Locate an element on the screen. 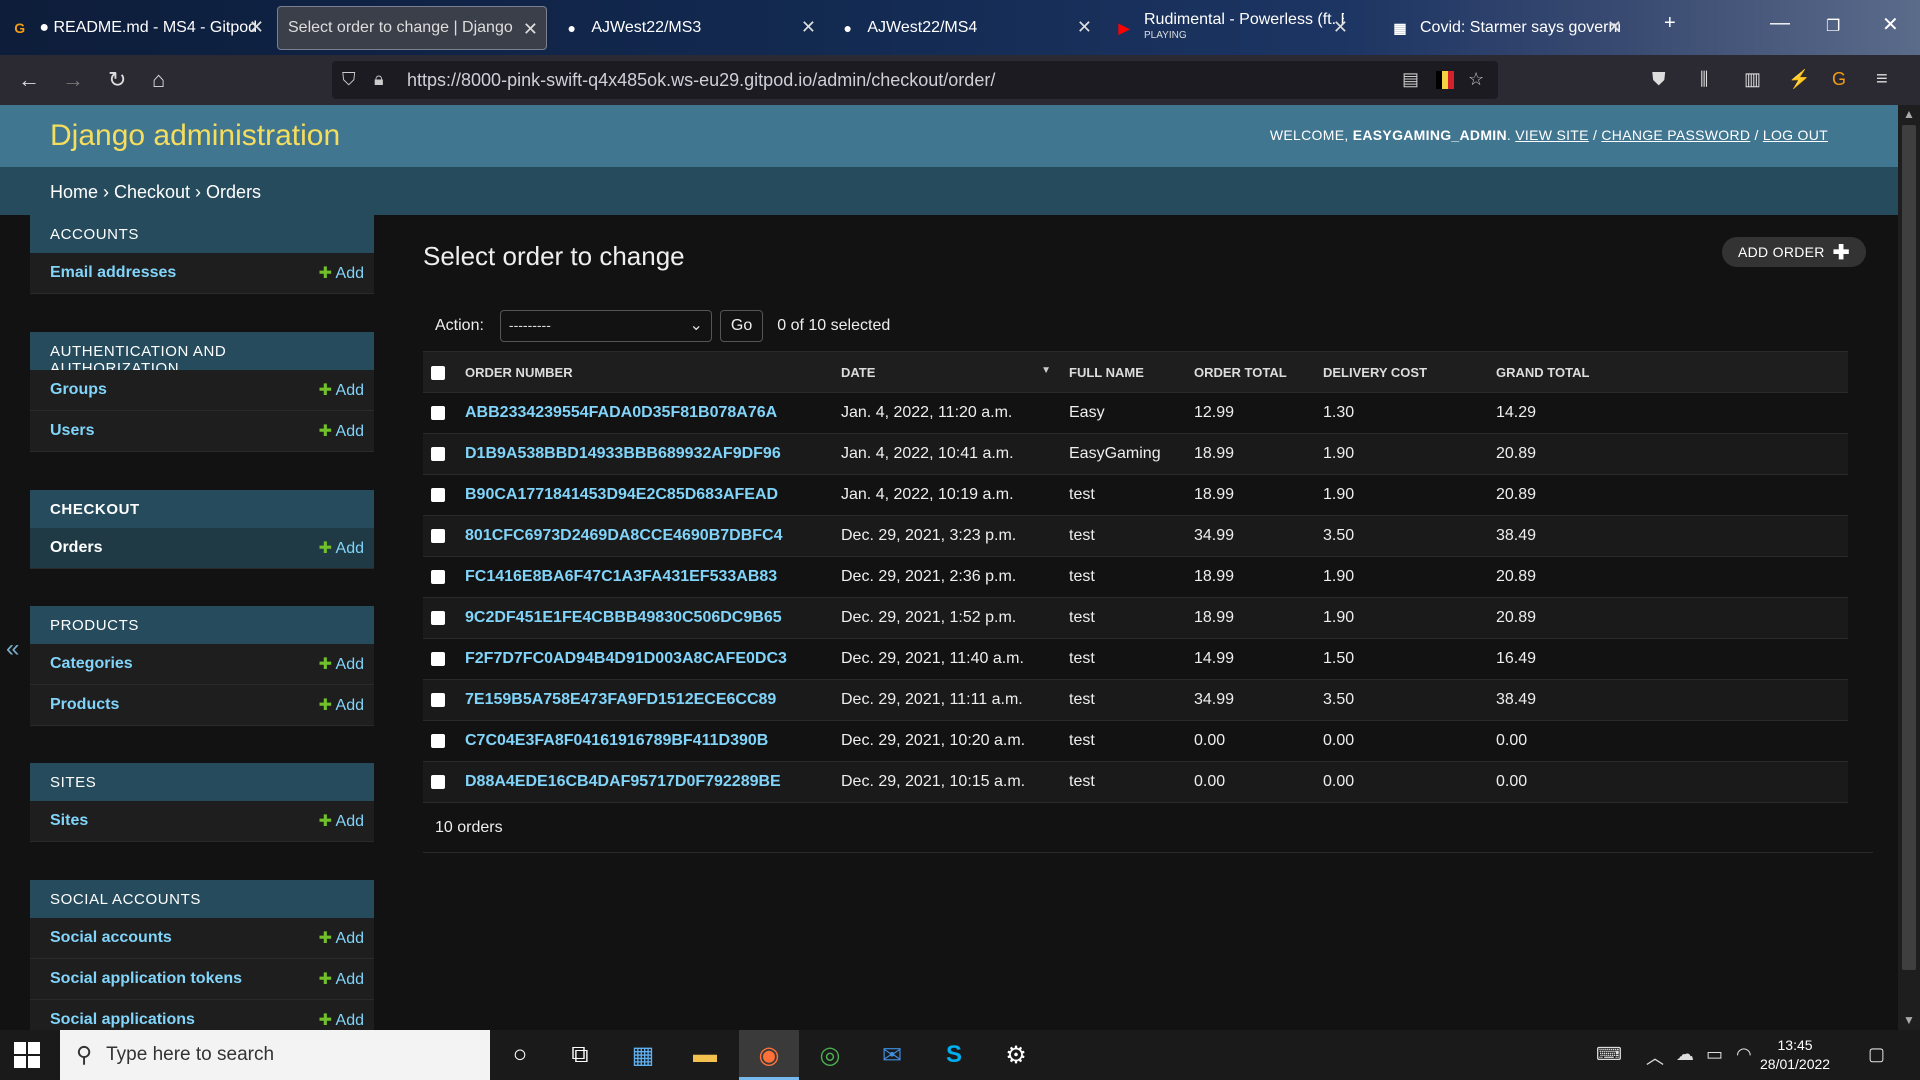 The width and height of the screenshot is (1920, 1080). tab-bbc: ▦ Covid: Starmer says governme ✕ is located at coordinates (1505, 28).